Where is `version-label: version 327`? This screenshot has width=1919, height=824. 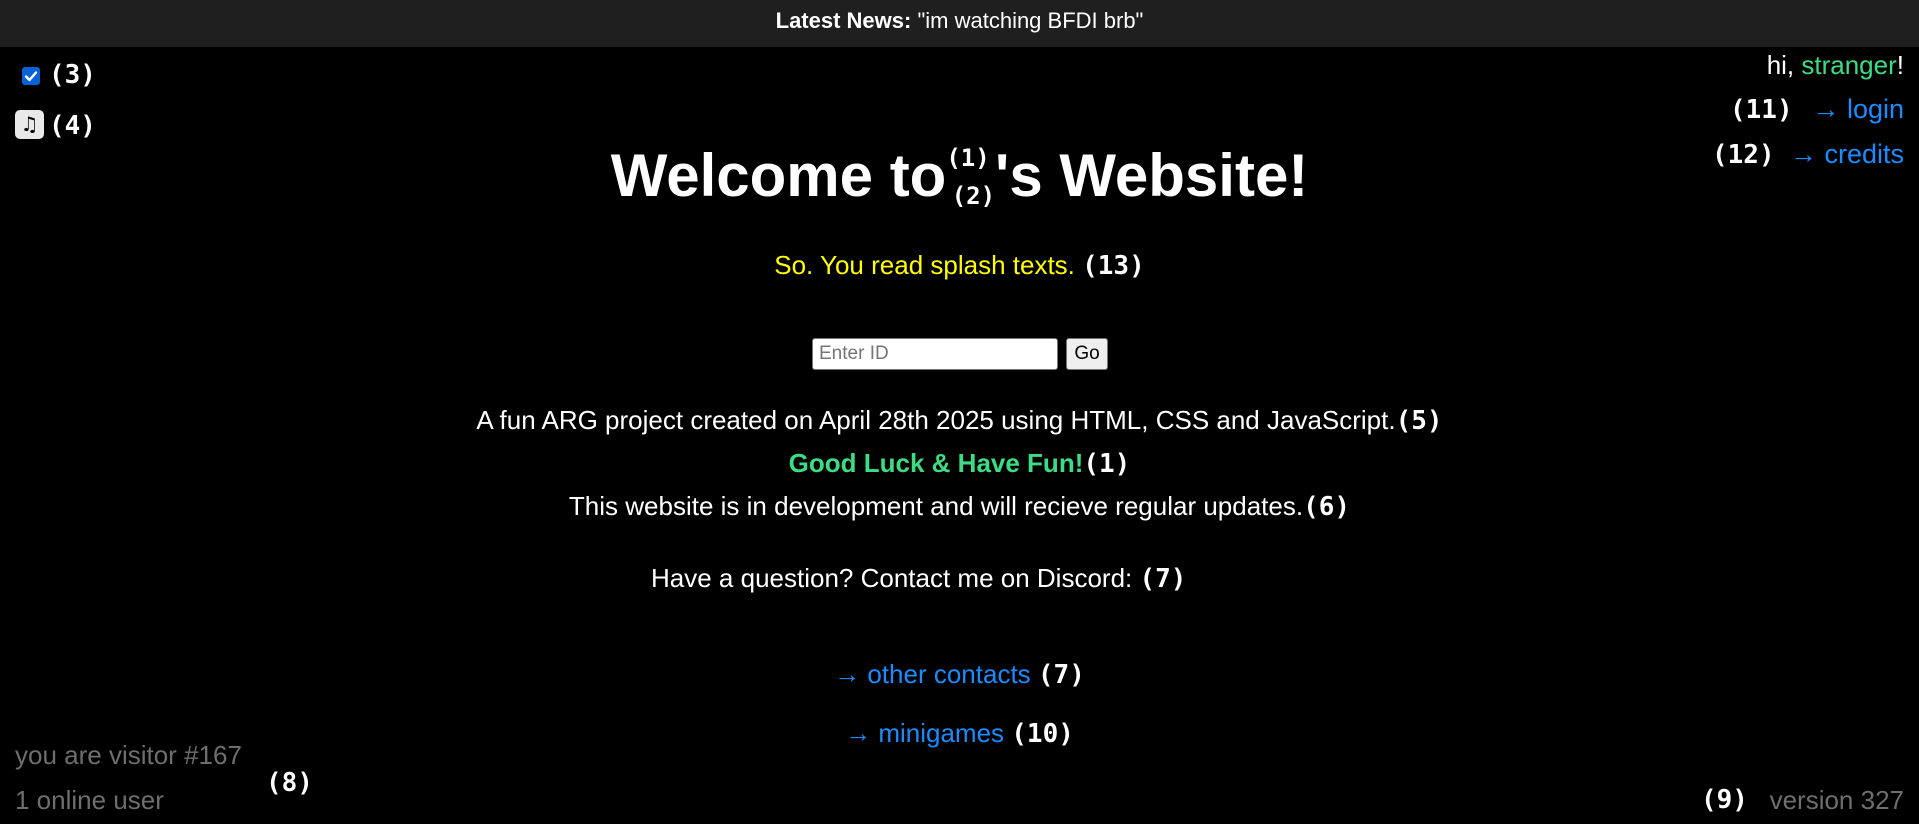 version-label: version 327 is located at coordinates (1836, 800).